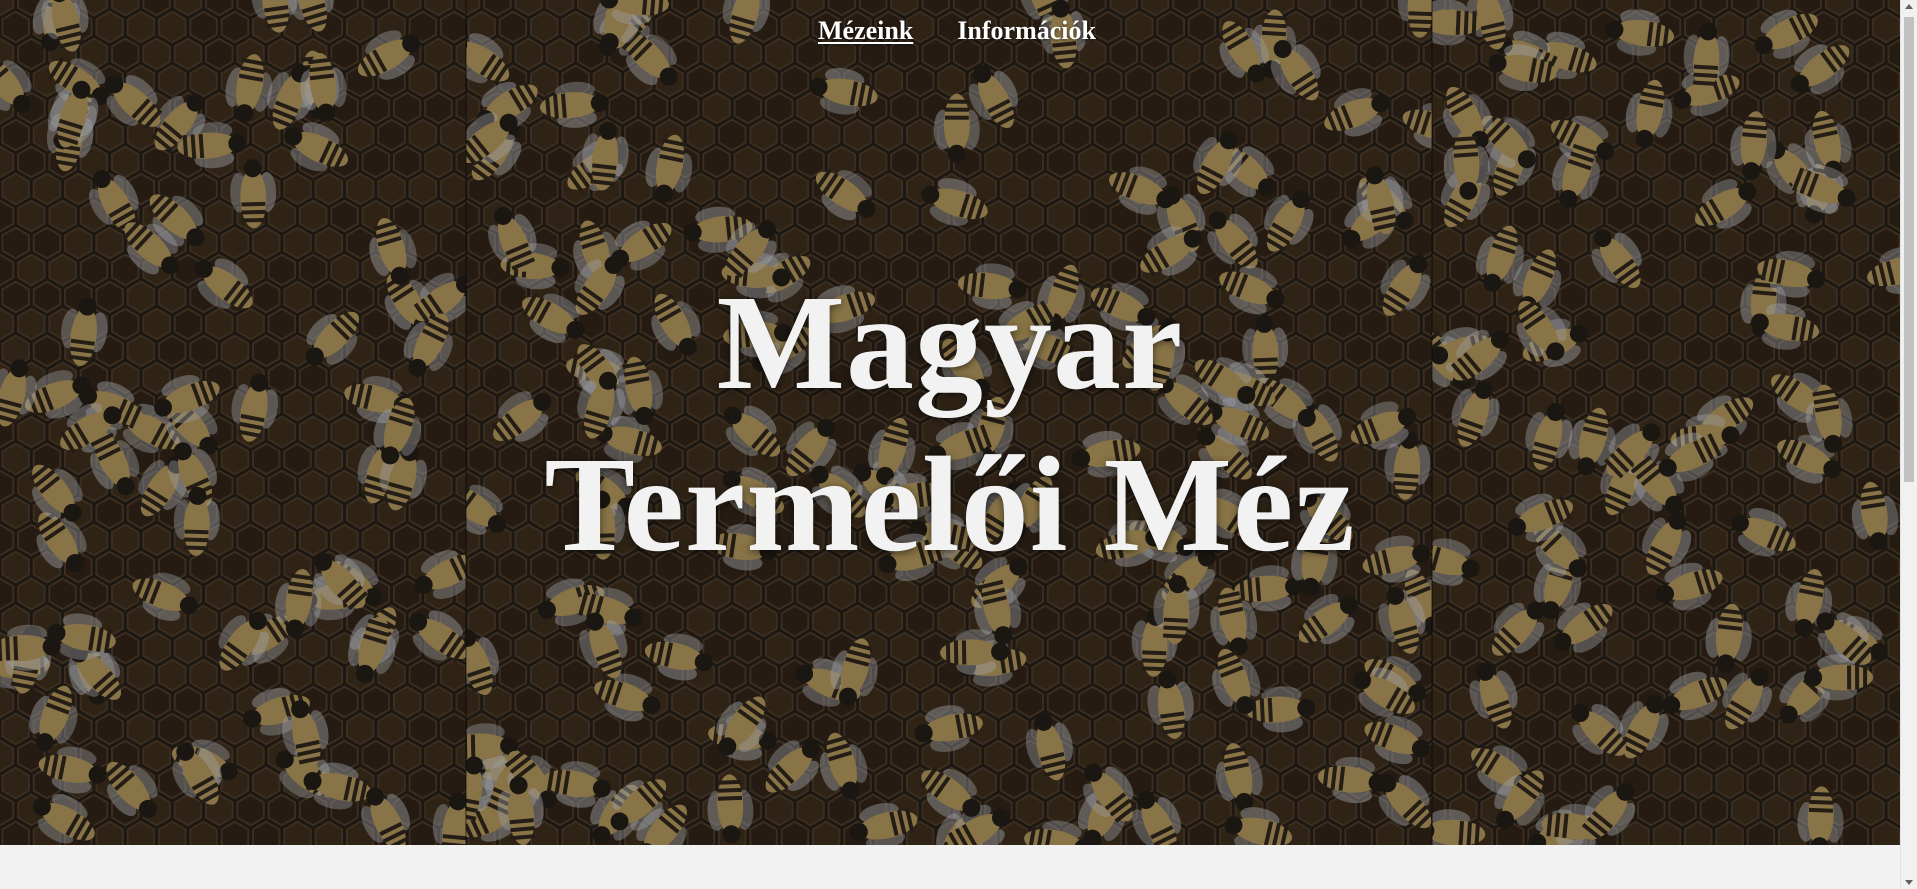  I want to click on vertical-scrollbar, so click(1908, 444).